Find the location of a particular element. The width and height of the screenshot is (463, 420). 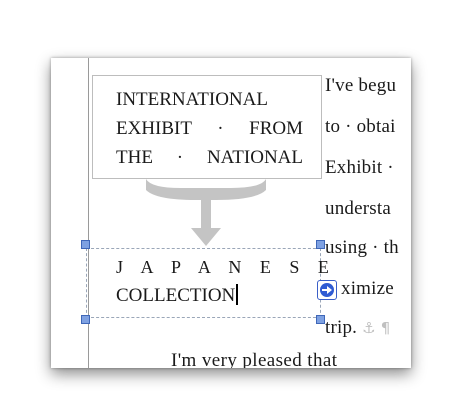

text-cursor is located at coordinates (237, 294).